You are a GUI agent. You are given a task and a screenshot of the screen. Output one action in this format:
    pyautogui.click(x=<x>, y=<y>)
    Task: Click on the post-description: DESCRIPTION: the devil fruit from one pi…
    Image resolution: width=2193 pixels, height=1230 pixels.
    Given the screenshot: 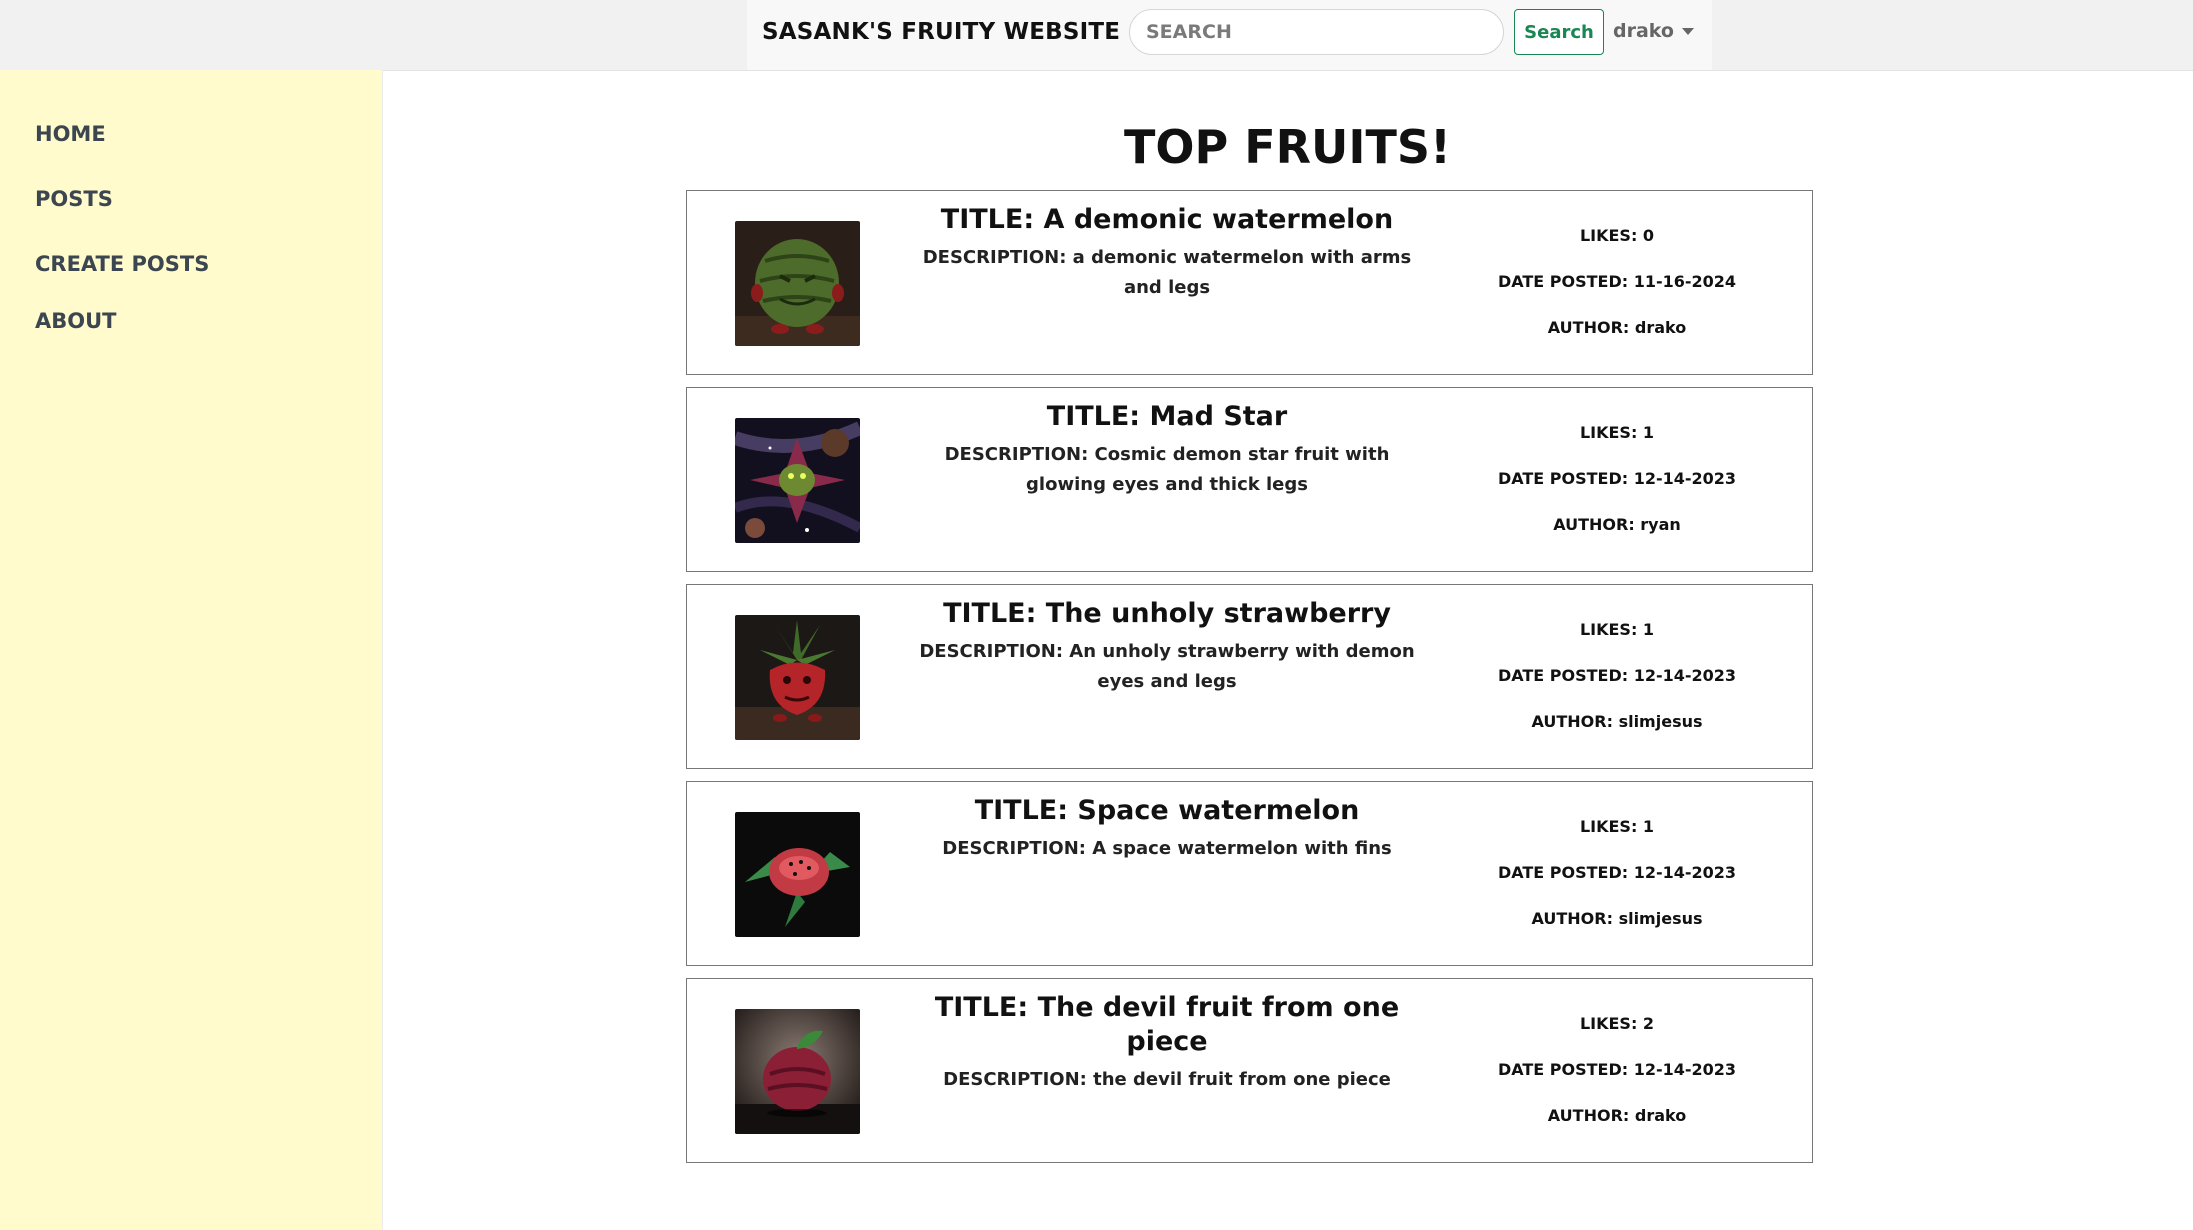 What is the action you would take?
    pyautogui.click(x=1167, y=1079)
    